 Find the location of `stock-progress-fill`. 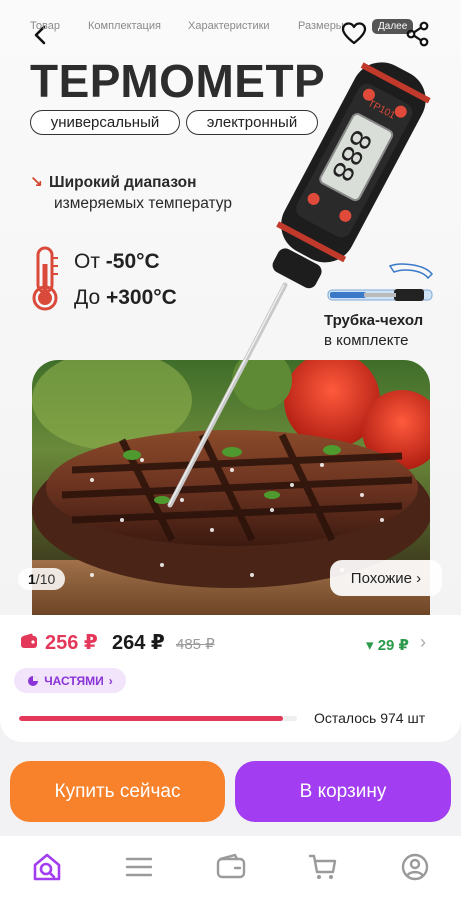

stock-progress-fill is located at coordinates (151, 718).